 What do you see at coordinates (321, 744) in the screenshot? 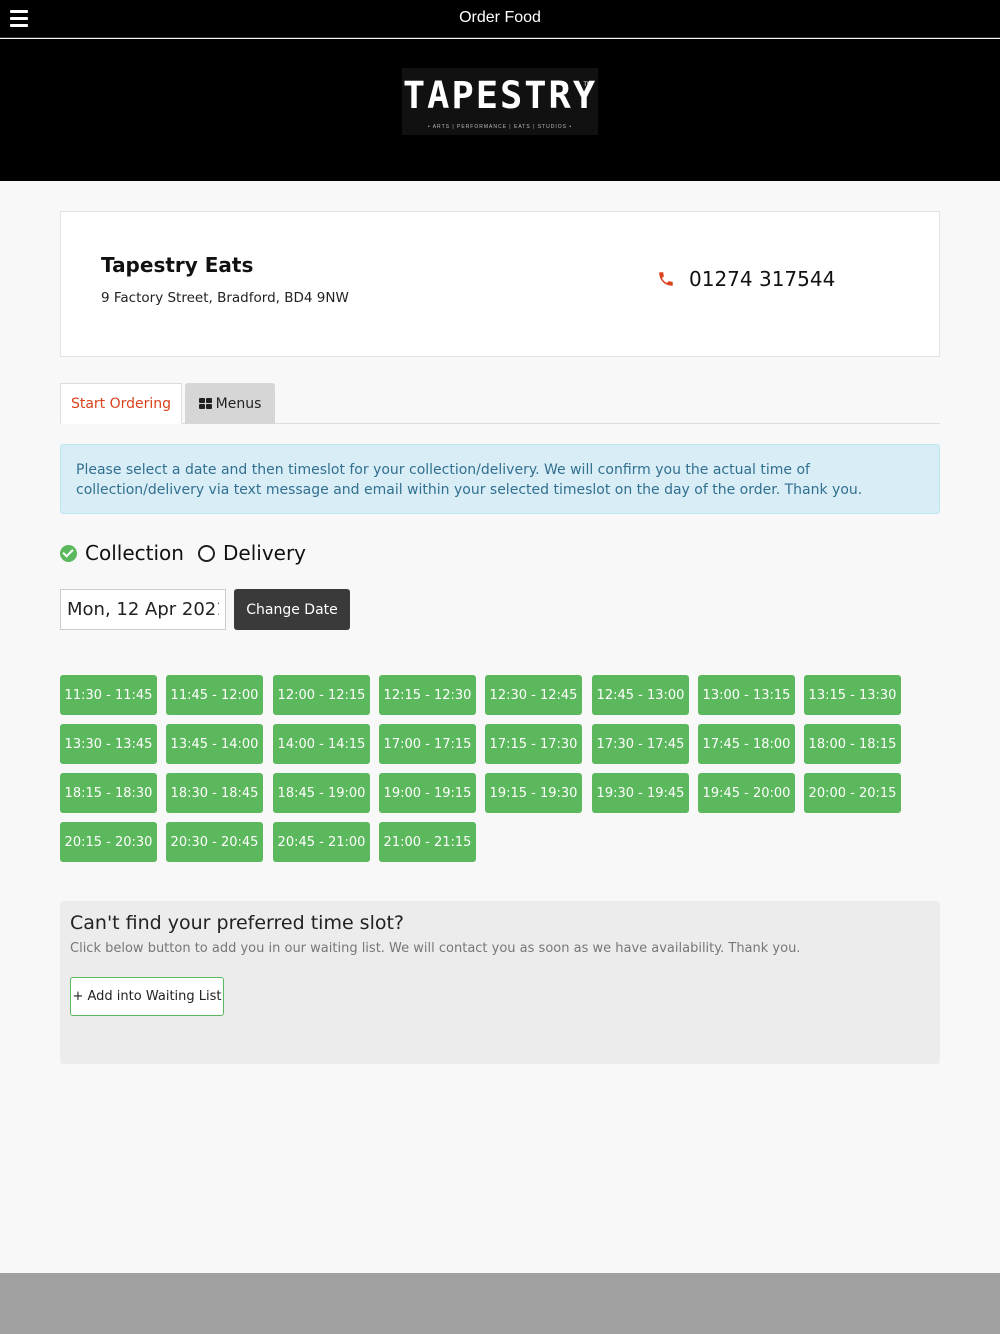
I see `timeslot-button: 14:00 - 14:15` at bounding box center [321, 744].